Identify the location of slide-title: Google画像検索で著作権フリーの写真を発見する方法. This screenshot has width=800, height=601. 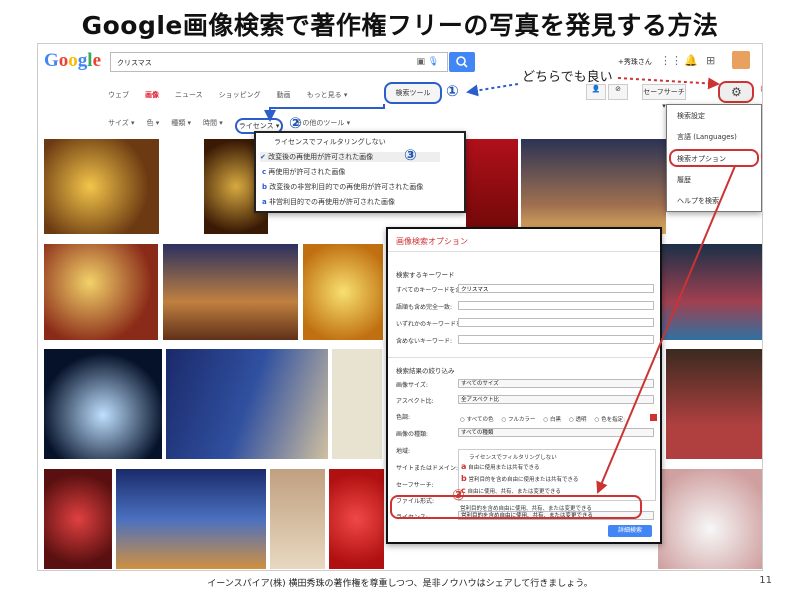
(400, 25).